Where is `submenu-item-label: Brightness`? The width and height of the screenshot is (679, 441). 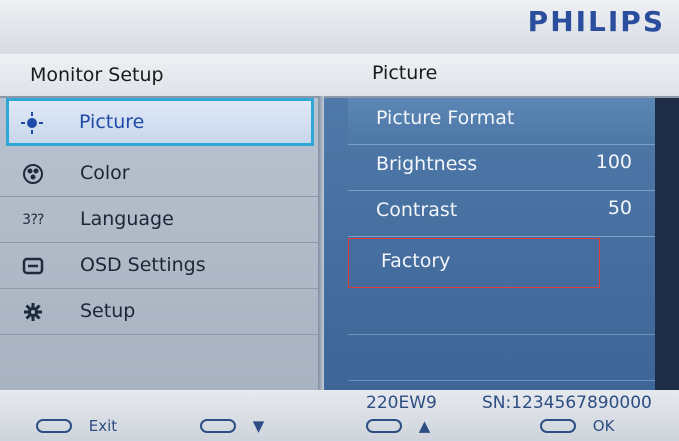 submenu-item-label: Brightness is located at coordinates (427, 164).